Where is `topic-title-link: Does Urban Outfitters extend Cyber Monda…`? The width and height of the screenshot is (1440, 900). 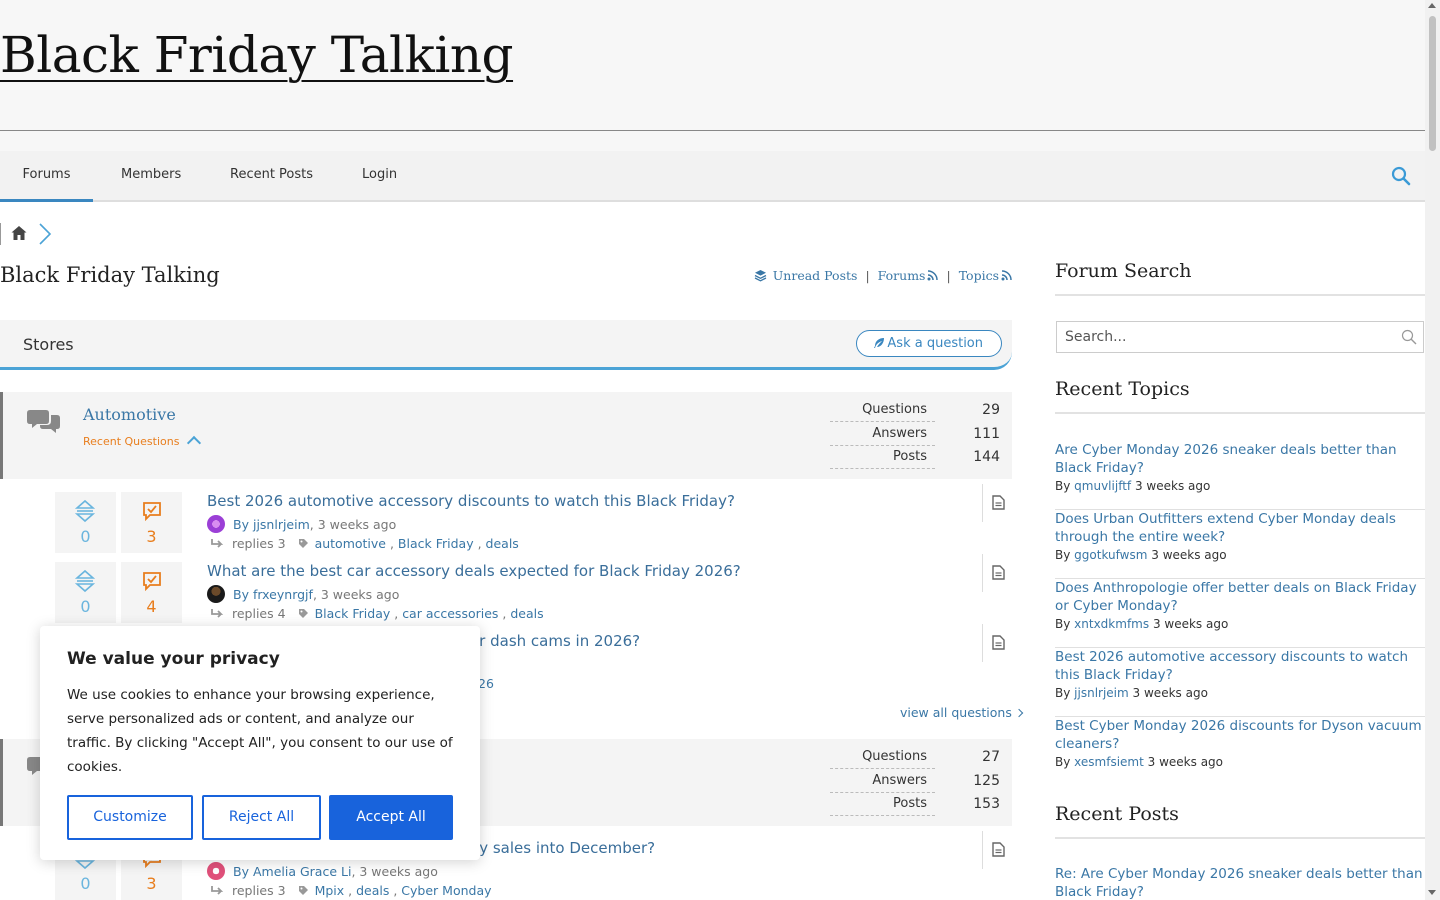
topic-title-link: Does Urban Outfitters extend Cyber Monda… is located at coordinates (1239, 528).